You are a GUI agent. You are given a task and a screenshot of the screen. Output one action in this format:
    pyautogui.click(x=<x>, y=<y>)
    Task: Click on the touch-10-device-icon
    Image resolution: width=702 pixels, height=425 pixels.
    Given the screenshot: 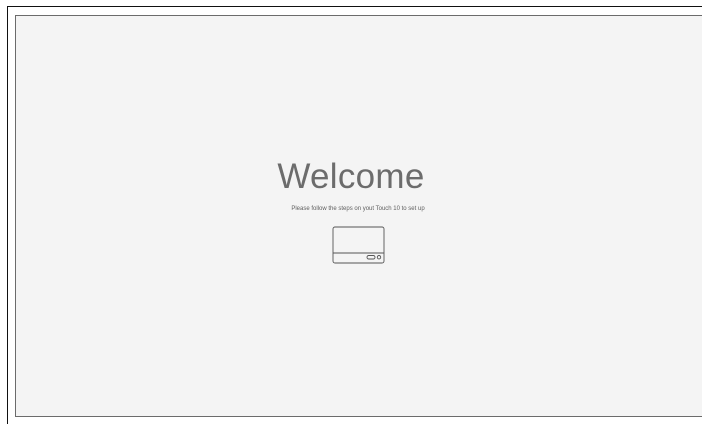 What is the action you would take?
    pyautogui.click(x=358, y=245)
    